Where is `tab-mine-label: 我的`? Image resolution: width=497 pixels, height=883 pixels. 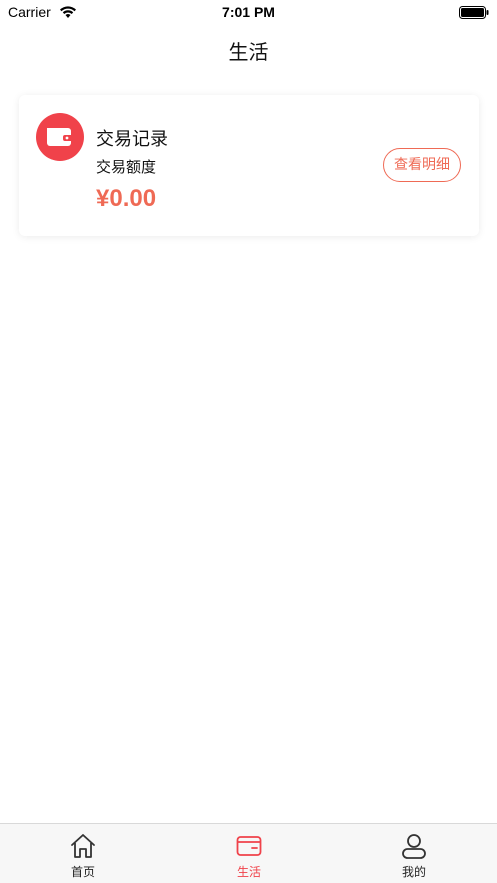 tab-mine-label: 我的 is located at coordinates (413, 872).